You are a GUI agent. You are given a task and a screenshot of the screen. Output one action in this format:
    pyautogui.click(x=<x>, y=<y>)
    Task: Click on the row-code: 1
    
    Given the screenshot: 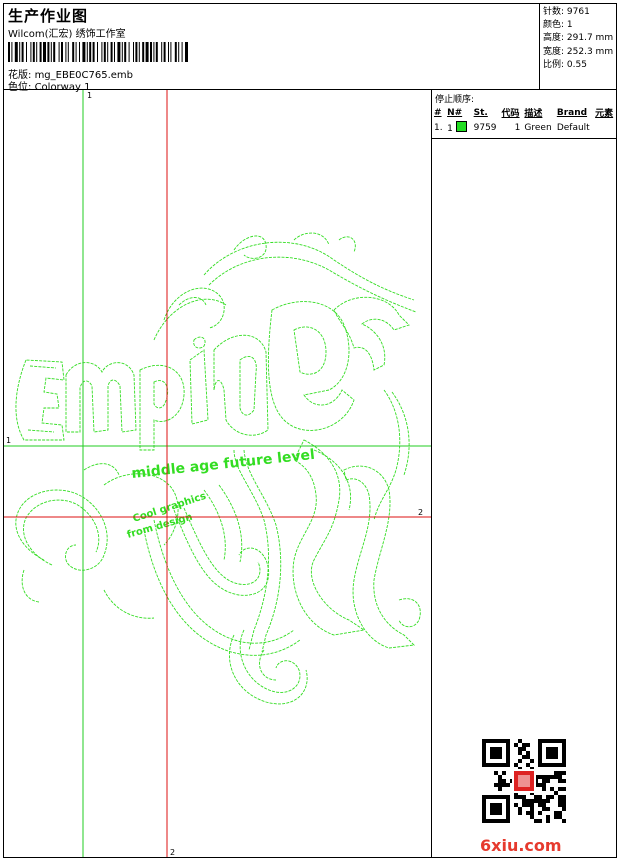 What is the action you would take?
    pyautogui.click(x=517, y=127)
    